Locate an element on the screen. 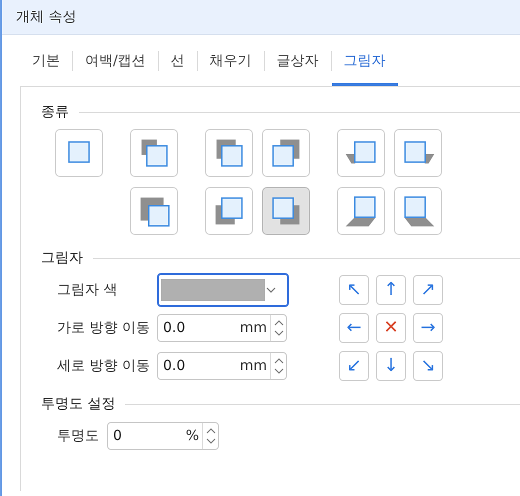 The image size is (520, 496). clear-button: ✕ is located at coordinates (391, 328).